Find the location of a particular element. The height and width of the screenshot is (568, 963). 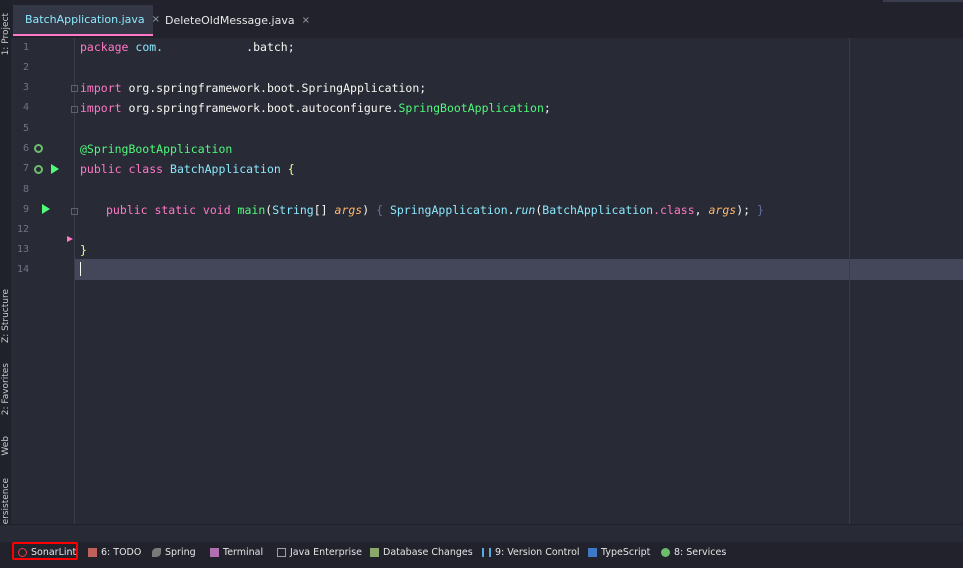

code-line-7: public class BatchApplication { is located at coordinates (187, 169).